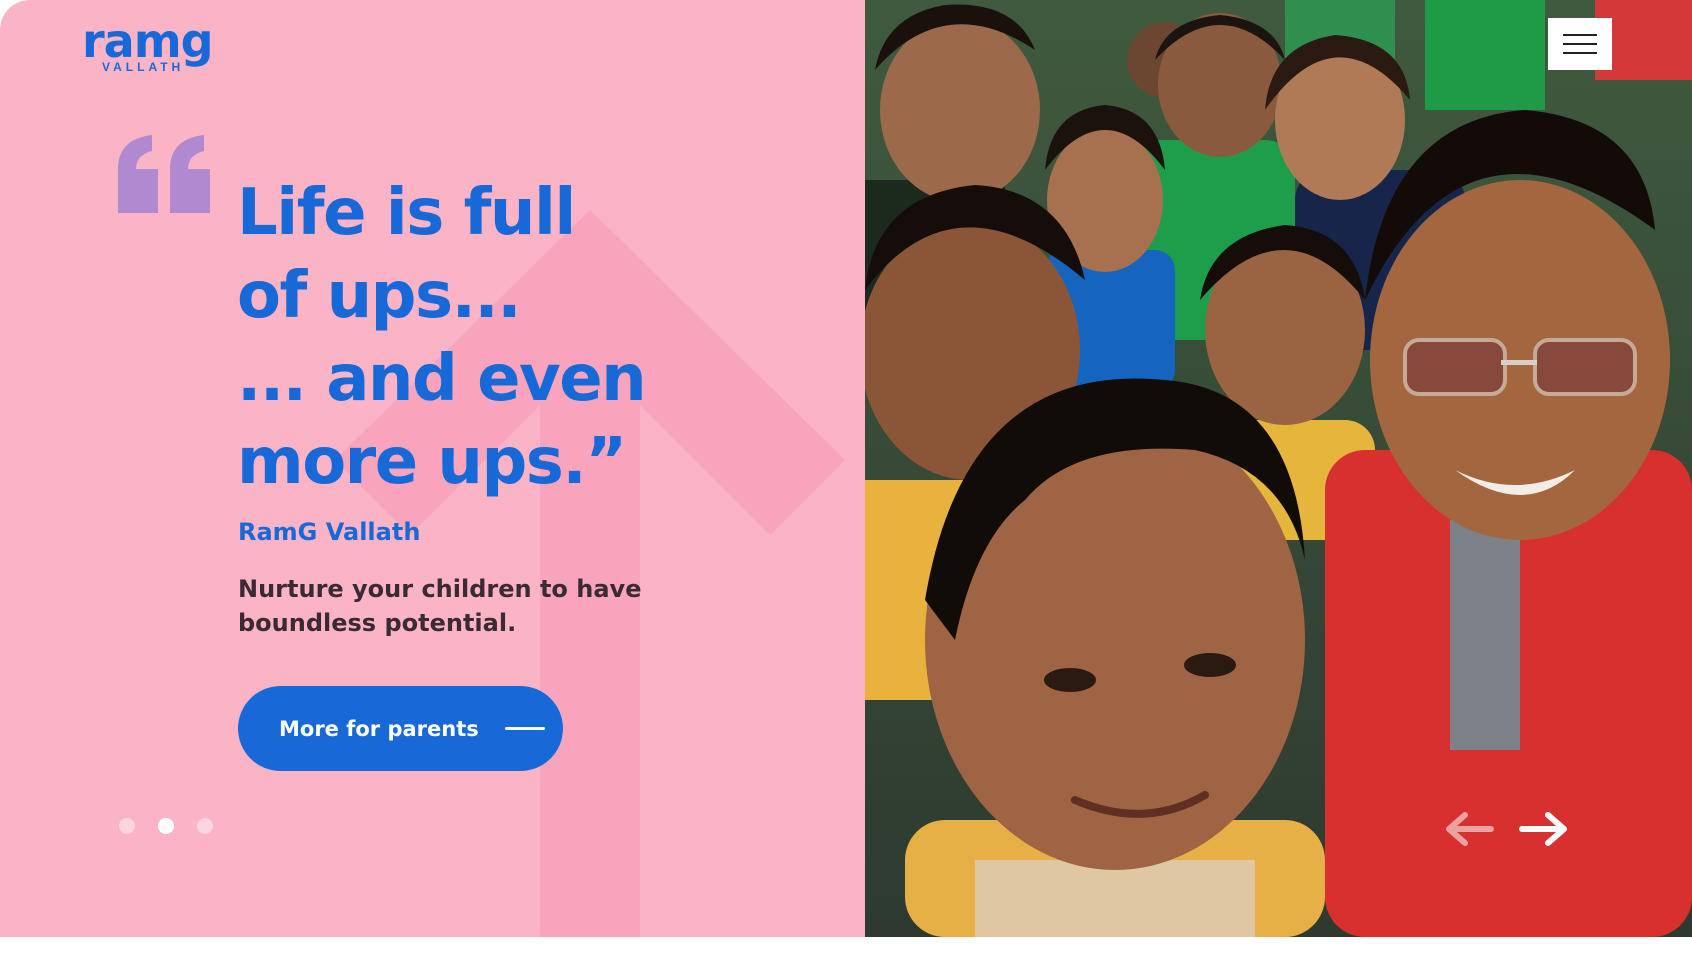 The height and width of the screenshot is (975, 1692). I want to click on headline-line: ... and even, so click(442, 379).